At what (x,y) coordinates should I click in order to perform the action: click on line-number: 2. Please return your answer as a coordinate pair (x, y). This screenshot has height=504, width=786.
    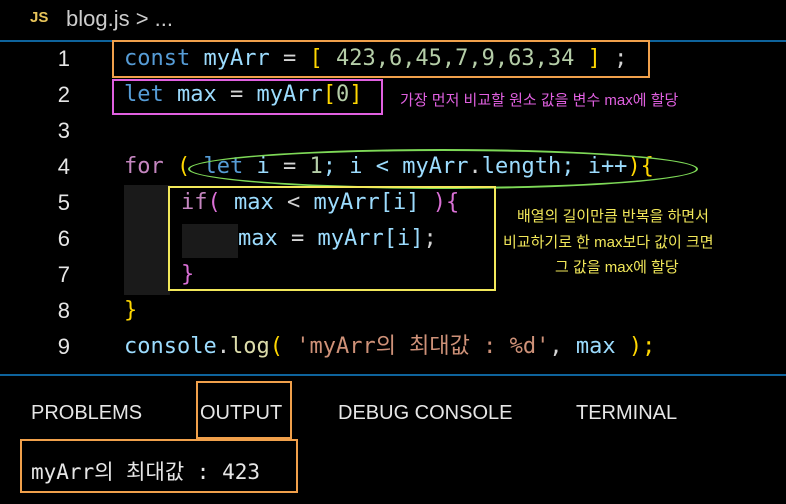
    Looking at the image, I should click on (63, 94).